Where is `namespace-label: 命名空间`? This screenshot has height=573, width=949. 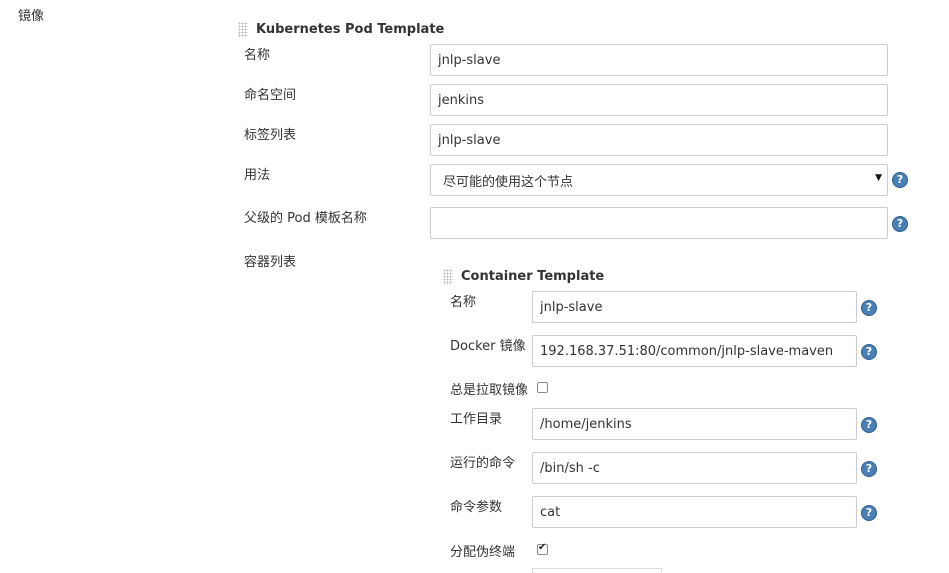 namespace-label: 命名空间 is located at coordinates (270, 95).